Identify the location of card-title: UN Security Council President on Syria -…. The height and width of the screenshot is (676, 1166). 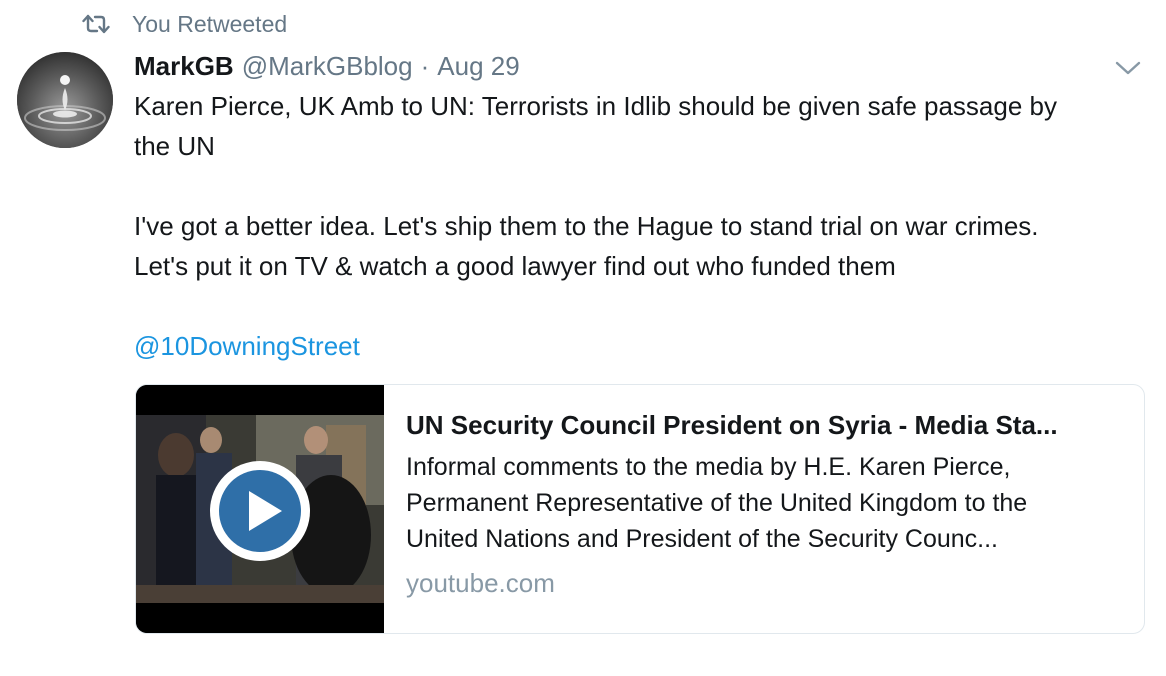
(766, 425).